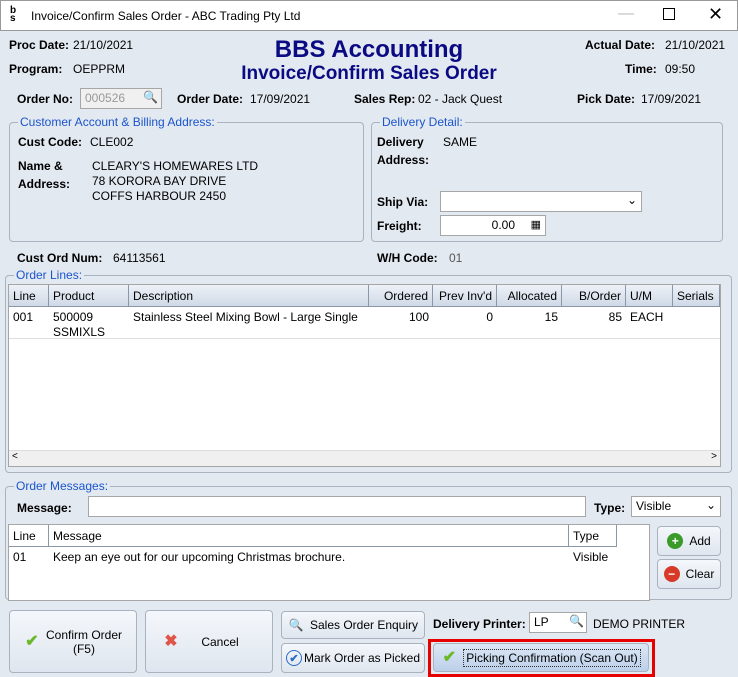 The height and width of the screenshot is (677, 738). Describe the element at coordinates (465, 296) in the screenshot. I see `column-header: Prev Inv'd` at that location.